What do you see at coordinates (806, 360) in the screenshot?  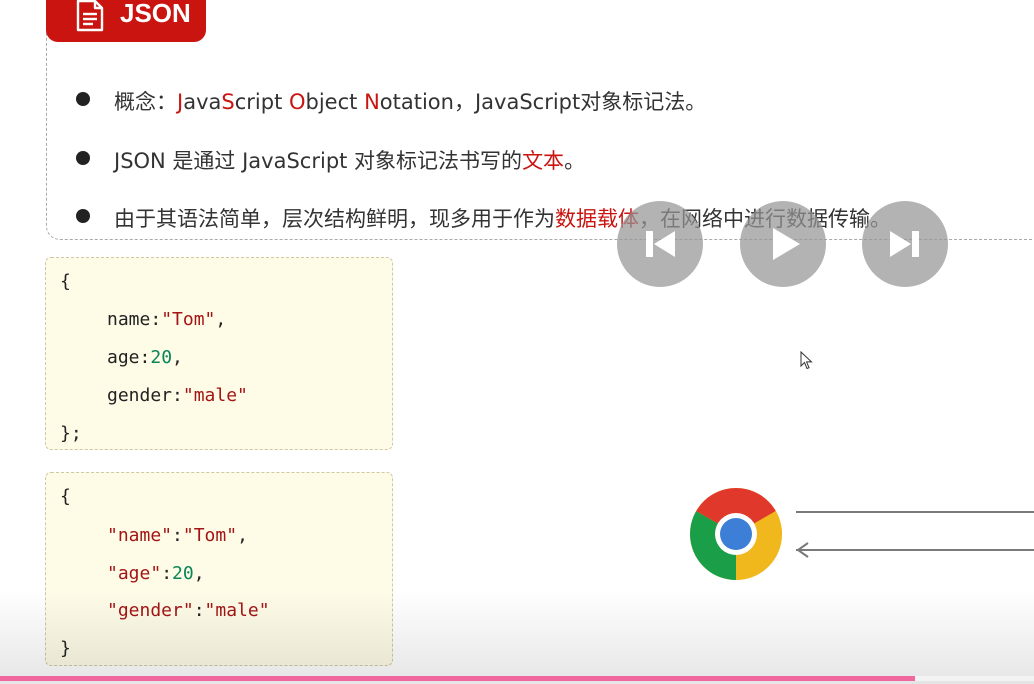 I see `mouse-cursor-icon` at bounding box center [806, 360].